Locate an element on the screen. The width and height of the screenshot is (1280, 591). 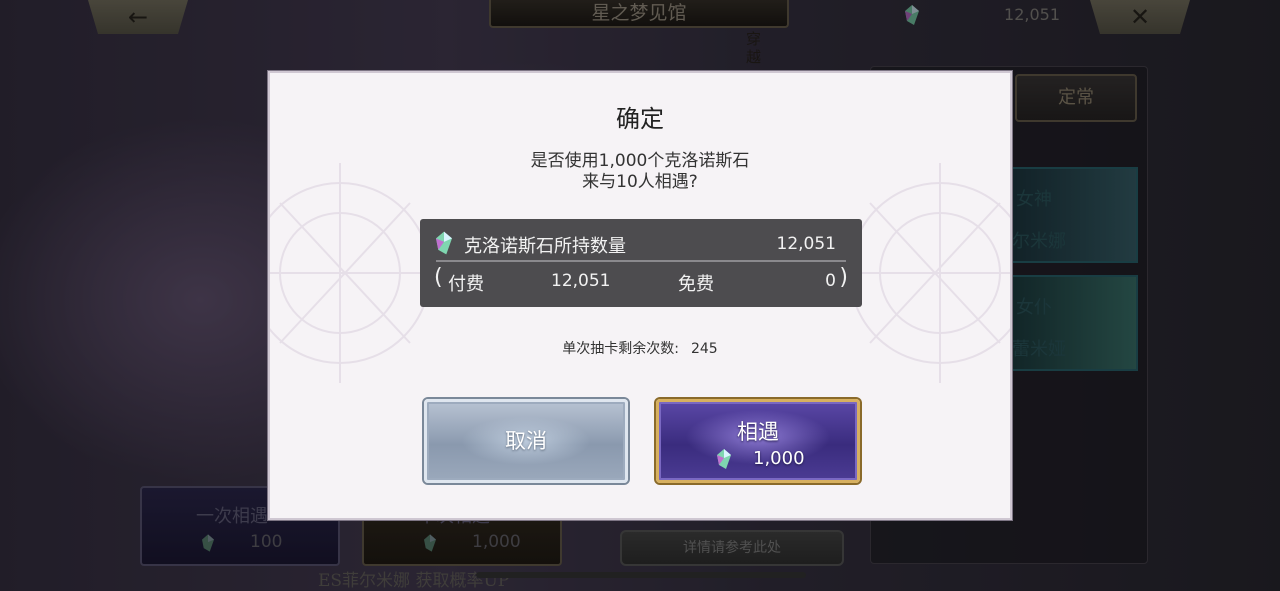
dialog-question: 是否使用1,000个克洛诺斯石 来与10人相遇? is located at coordinates (640, 172).